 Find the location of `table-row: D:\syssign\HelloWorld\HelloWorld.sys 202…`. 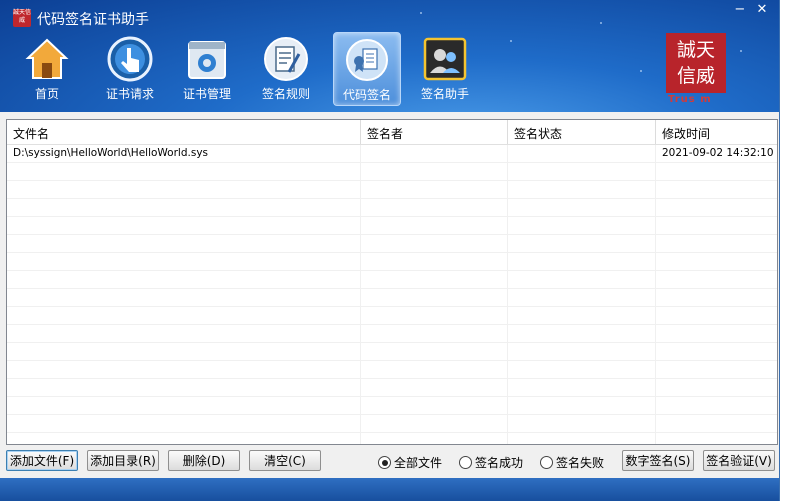

table-row: D:\syssign\HelloWorld\HelloWorld.sys 202… is located at coordinates (392, 154).